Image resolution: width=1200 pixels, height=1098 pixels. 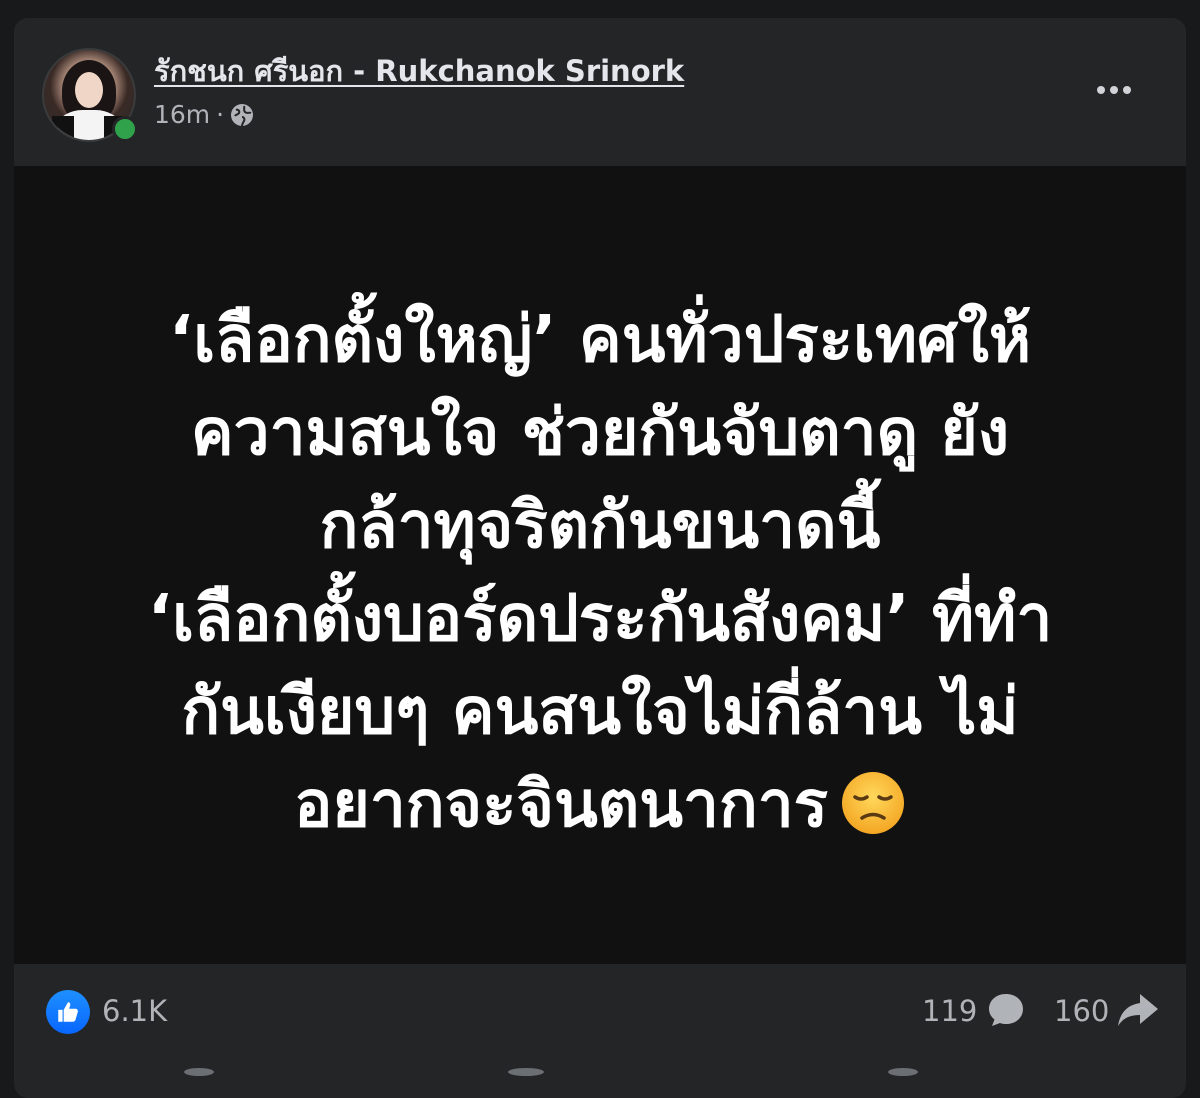 What do you see at coordinates (125, 129) in the screenshot?
I see `online-status-indicator` at bounding box center [125, 129].